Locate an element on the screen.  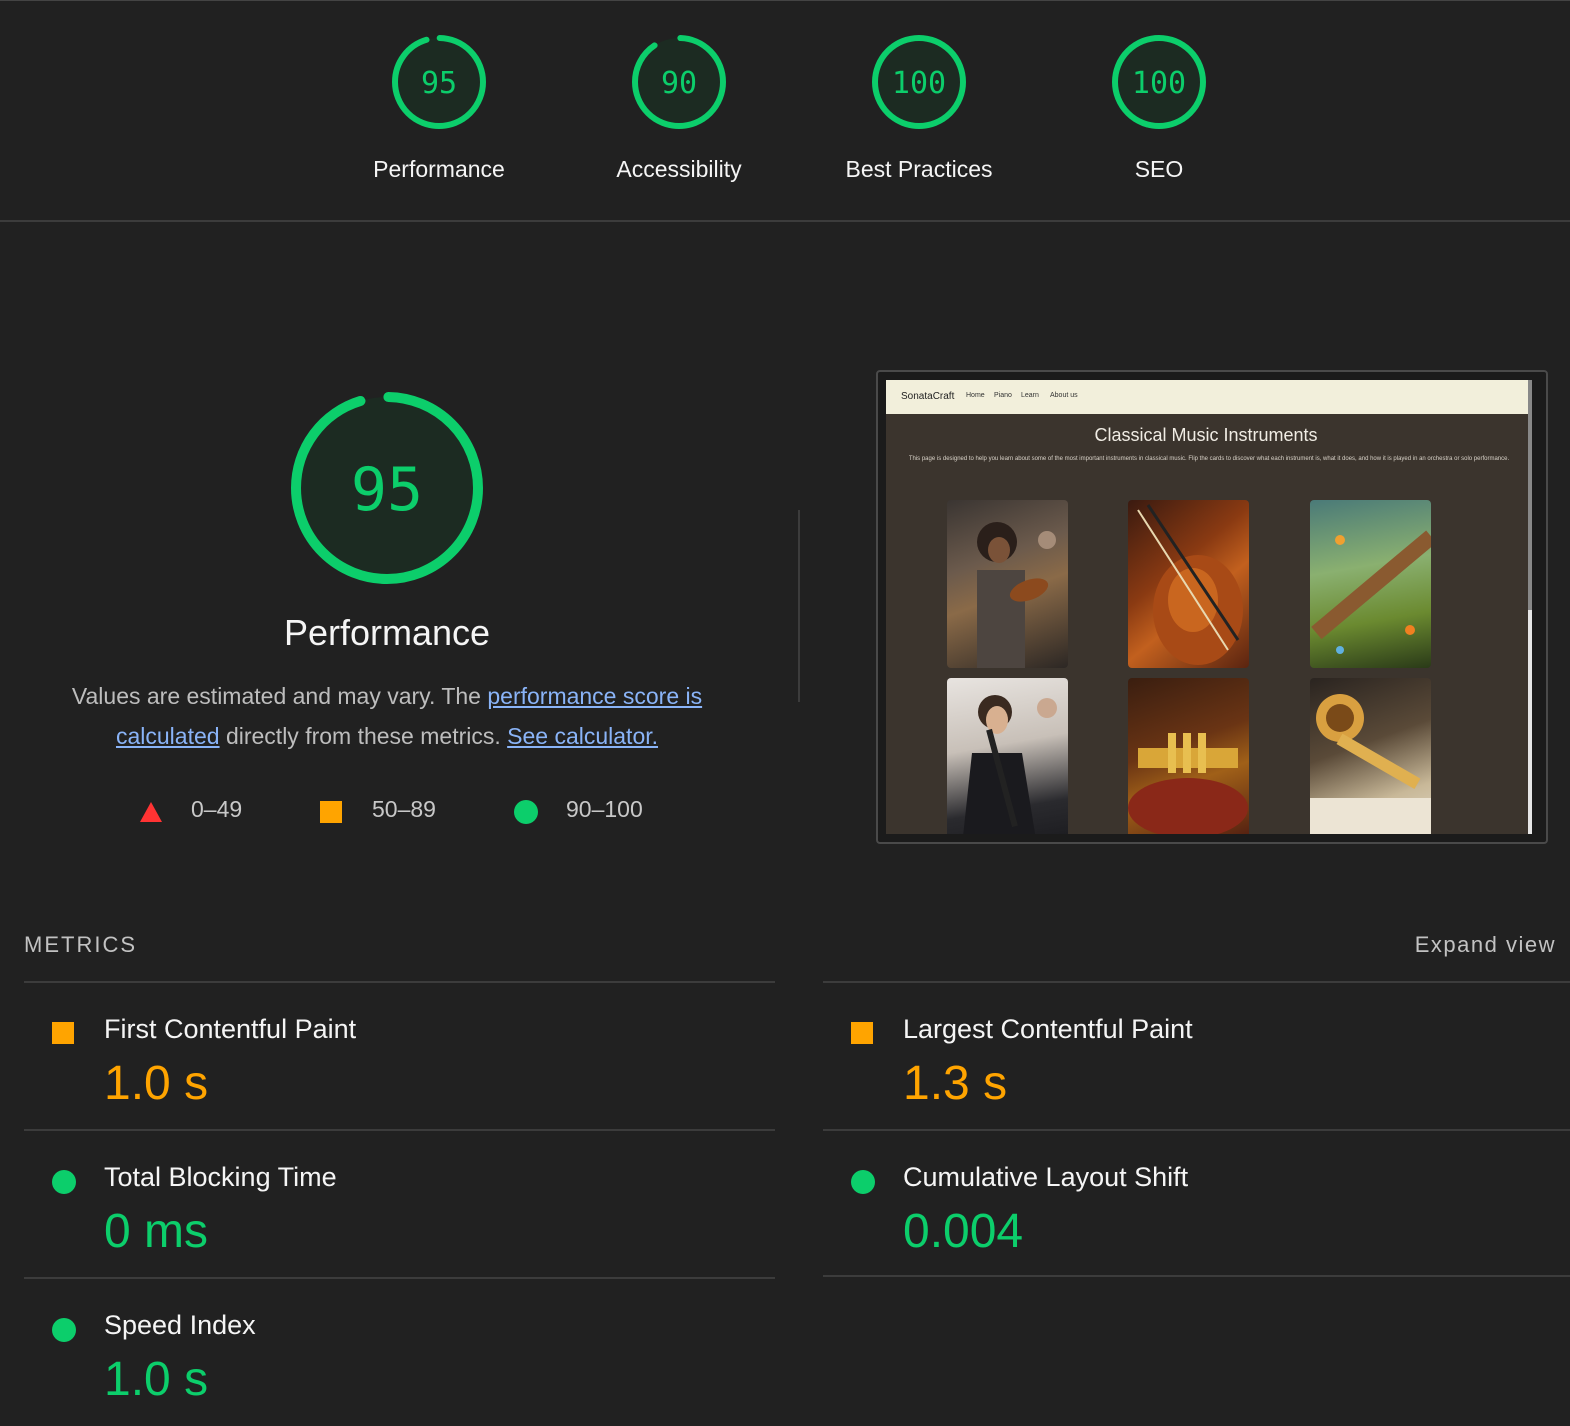
screenshot-title: Classical Music Instruments is located at coordinates (1206, 435).